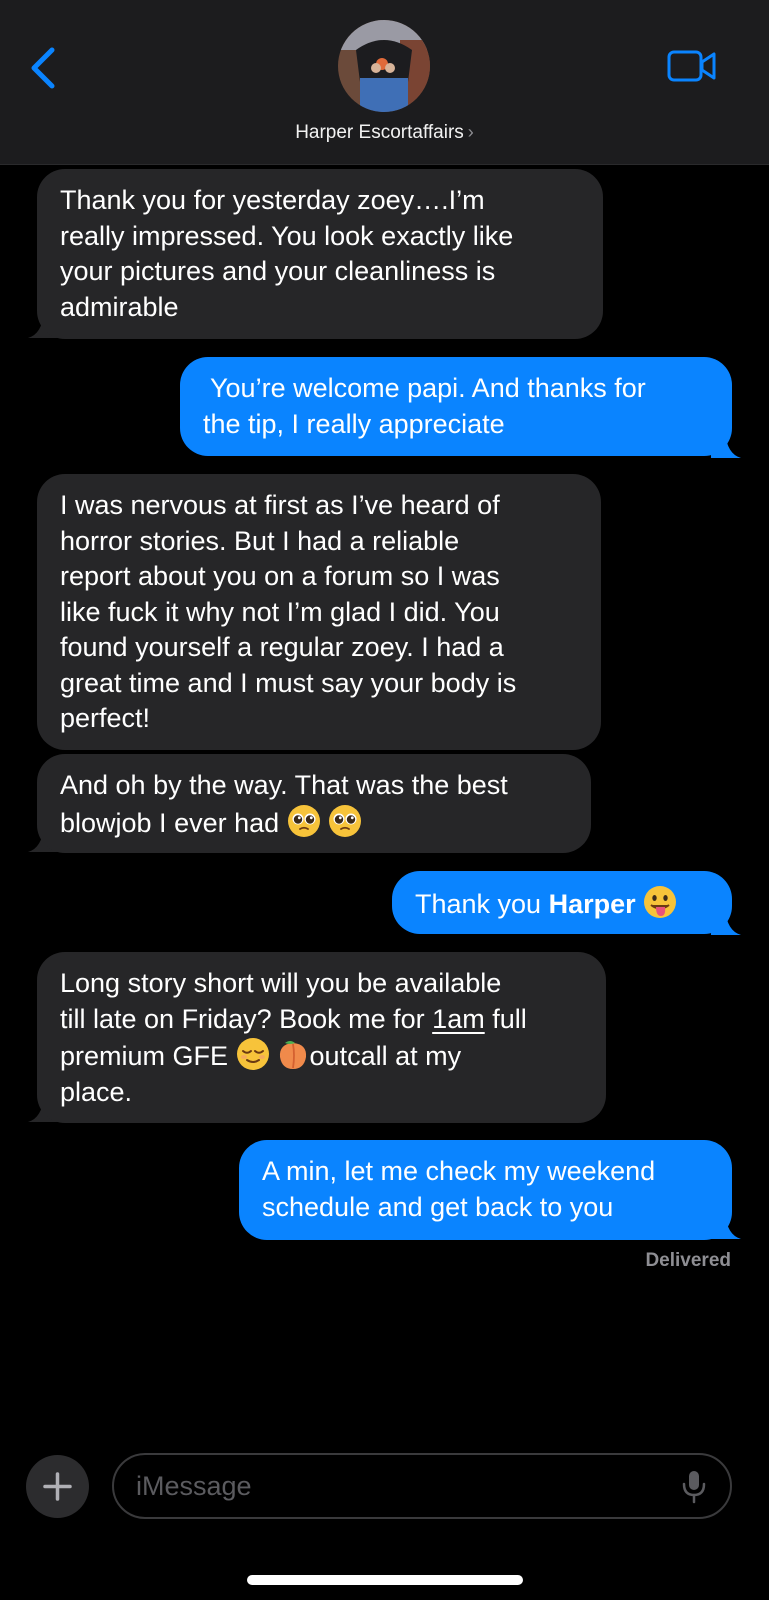 The image size is (769, 1600). What do you see at coordinates (170, 822) in the screenshot?
I see `message-text: blowjob I ever had` at bounding box center [170, 822].